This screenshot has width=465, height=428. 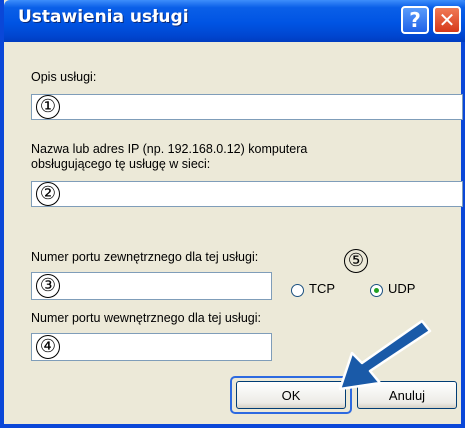 What do you see at coordinates (48, 107) in the screenshot?
I see `callout-marker-1: ①` at bounding box center [48, 107].